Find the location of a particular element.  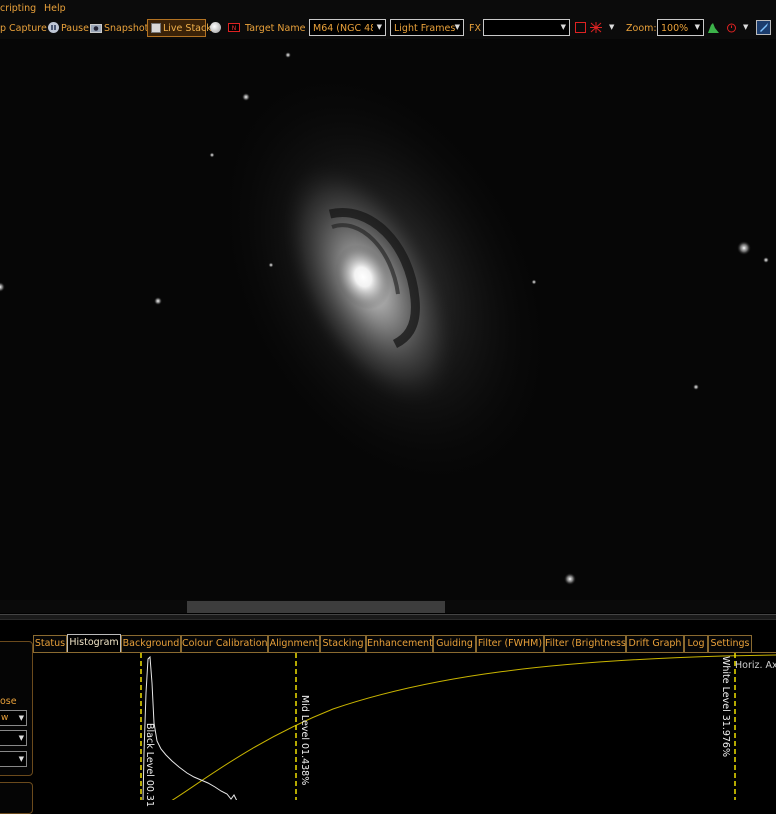

target-name-label: Target Name : is located at coordinates (278, 28).